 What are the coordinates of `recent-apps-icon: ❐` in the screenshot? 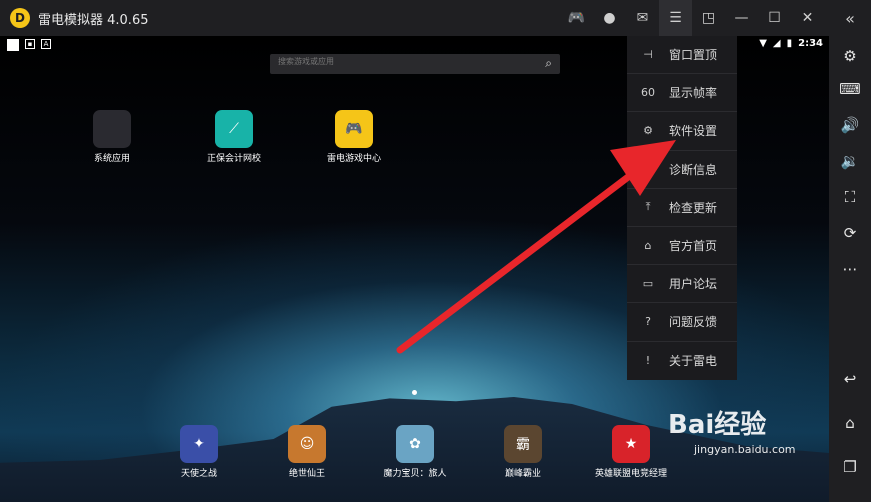 It's located at (850, 467).